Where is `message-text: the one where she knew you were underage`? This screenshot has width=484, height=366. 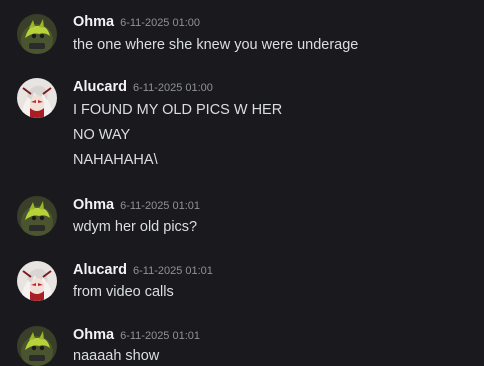
message-text: the one where she knew you were underage is located at coordinates (216, 45).